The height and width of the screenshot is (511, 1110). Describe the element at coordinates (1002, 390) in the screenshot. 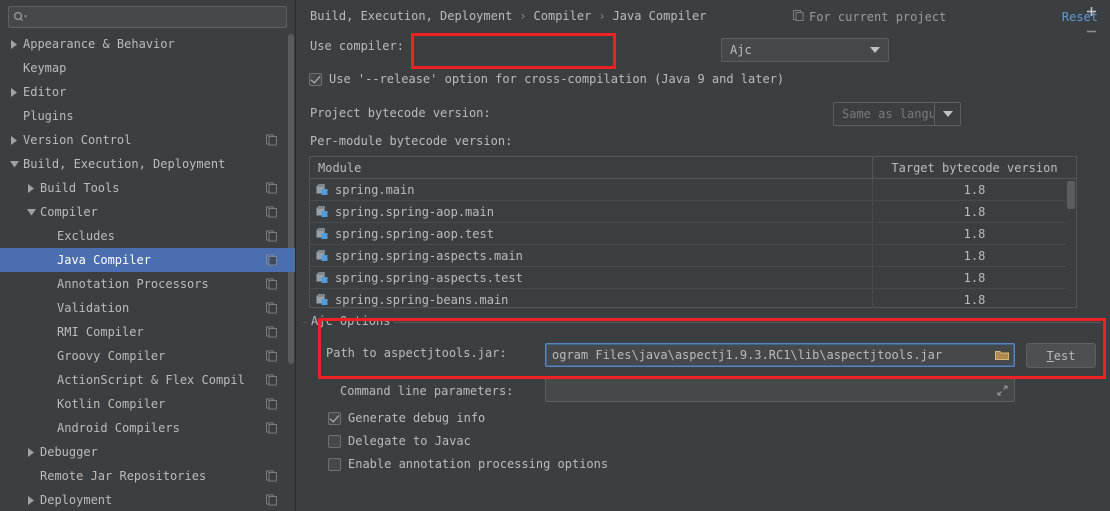

I see `expand-icon` at that location.